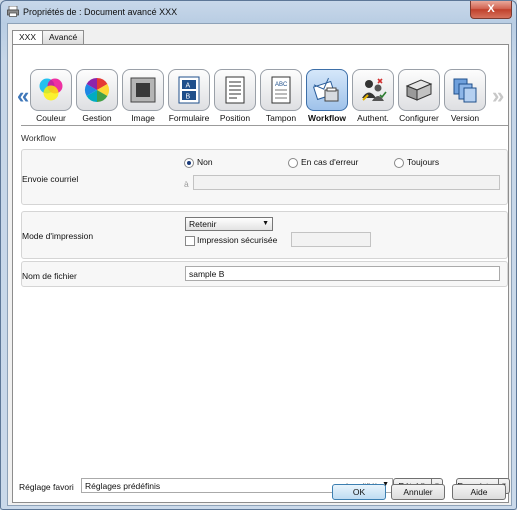 The width and height of the screenshot is (517, 510). Describe the element at coordinates (49, 276) in the screenshot. I see `filename-label: Nom de fichier` at that location.